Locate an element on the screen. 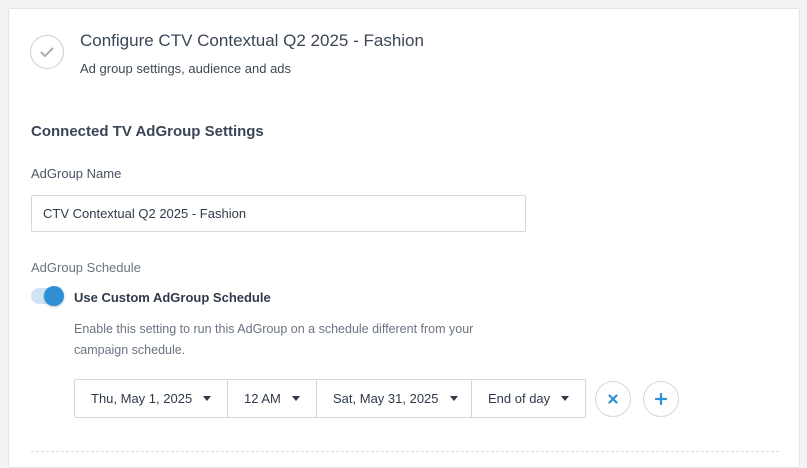 This screenshot has height=468, width=807. step-subtitle: Ad group settings, audience and ads is located at coordinates (186, 68).